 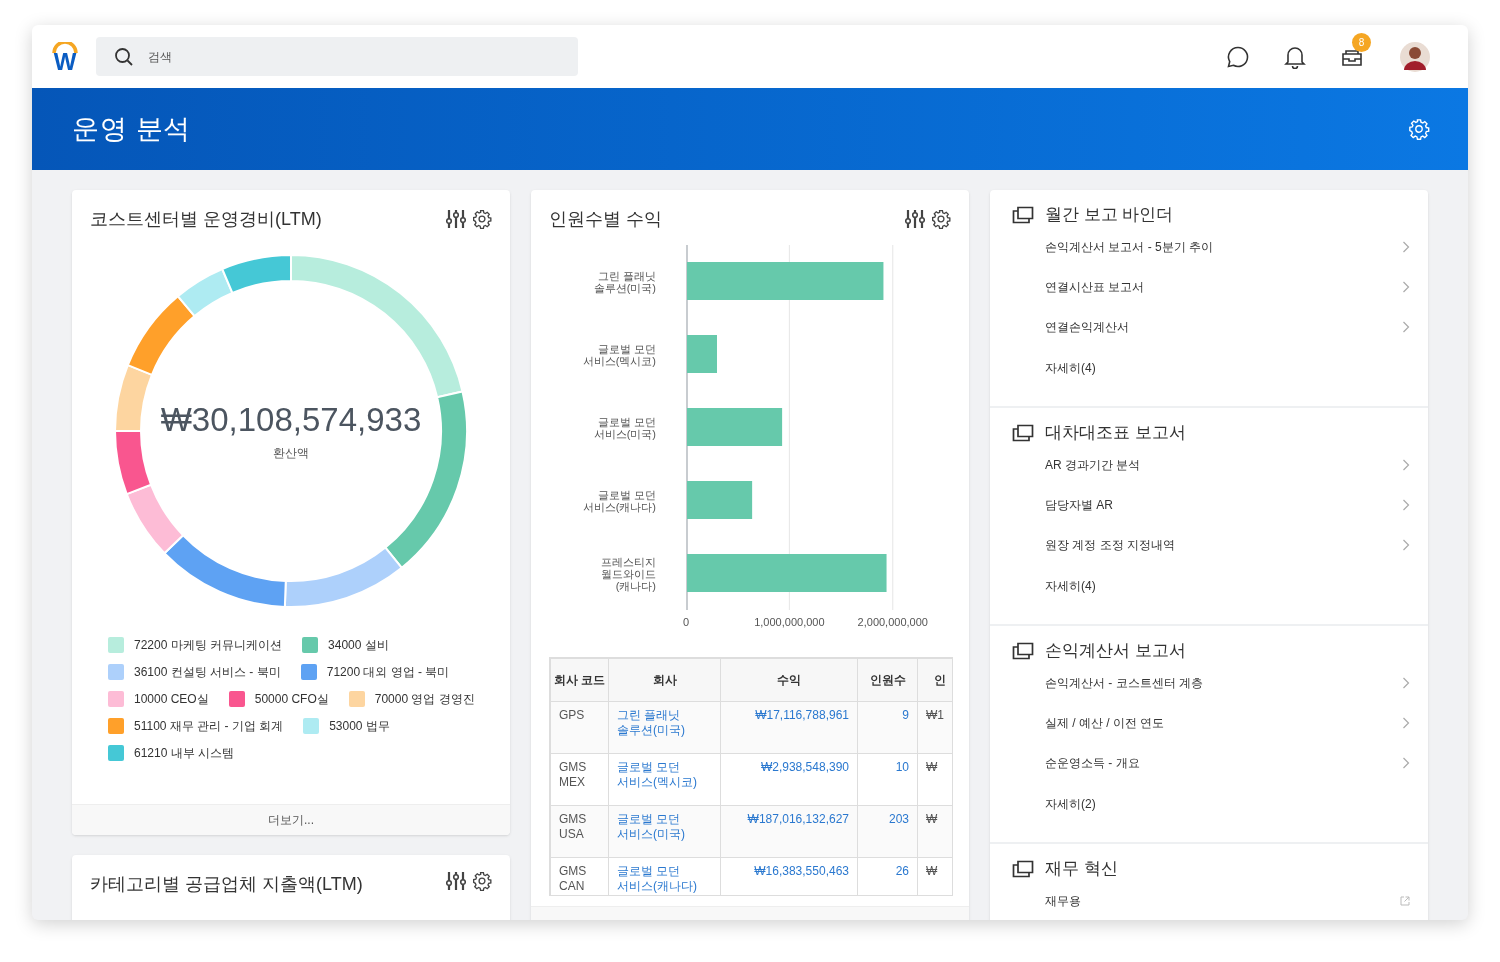 I want to click on total-label: 환산액, so click(x=291, y=453).